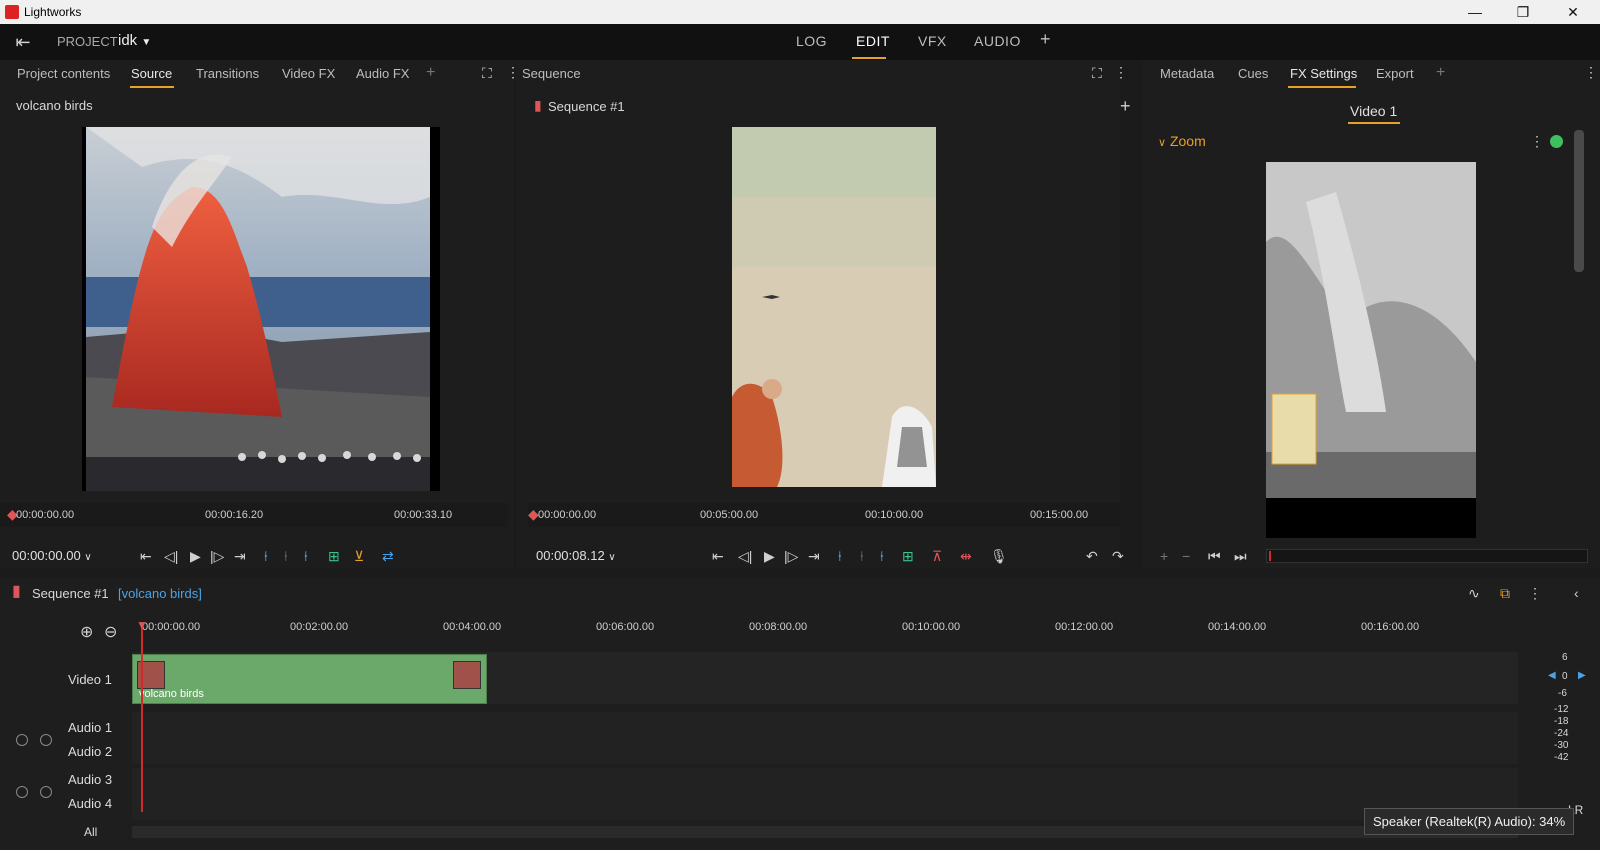  Describe the element at coordinates (86, 632) in the screenshot. I see `zoom-in-icon: ⊕` at that location.